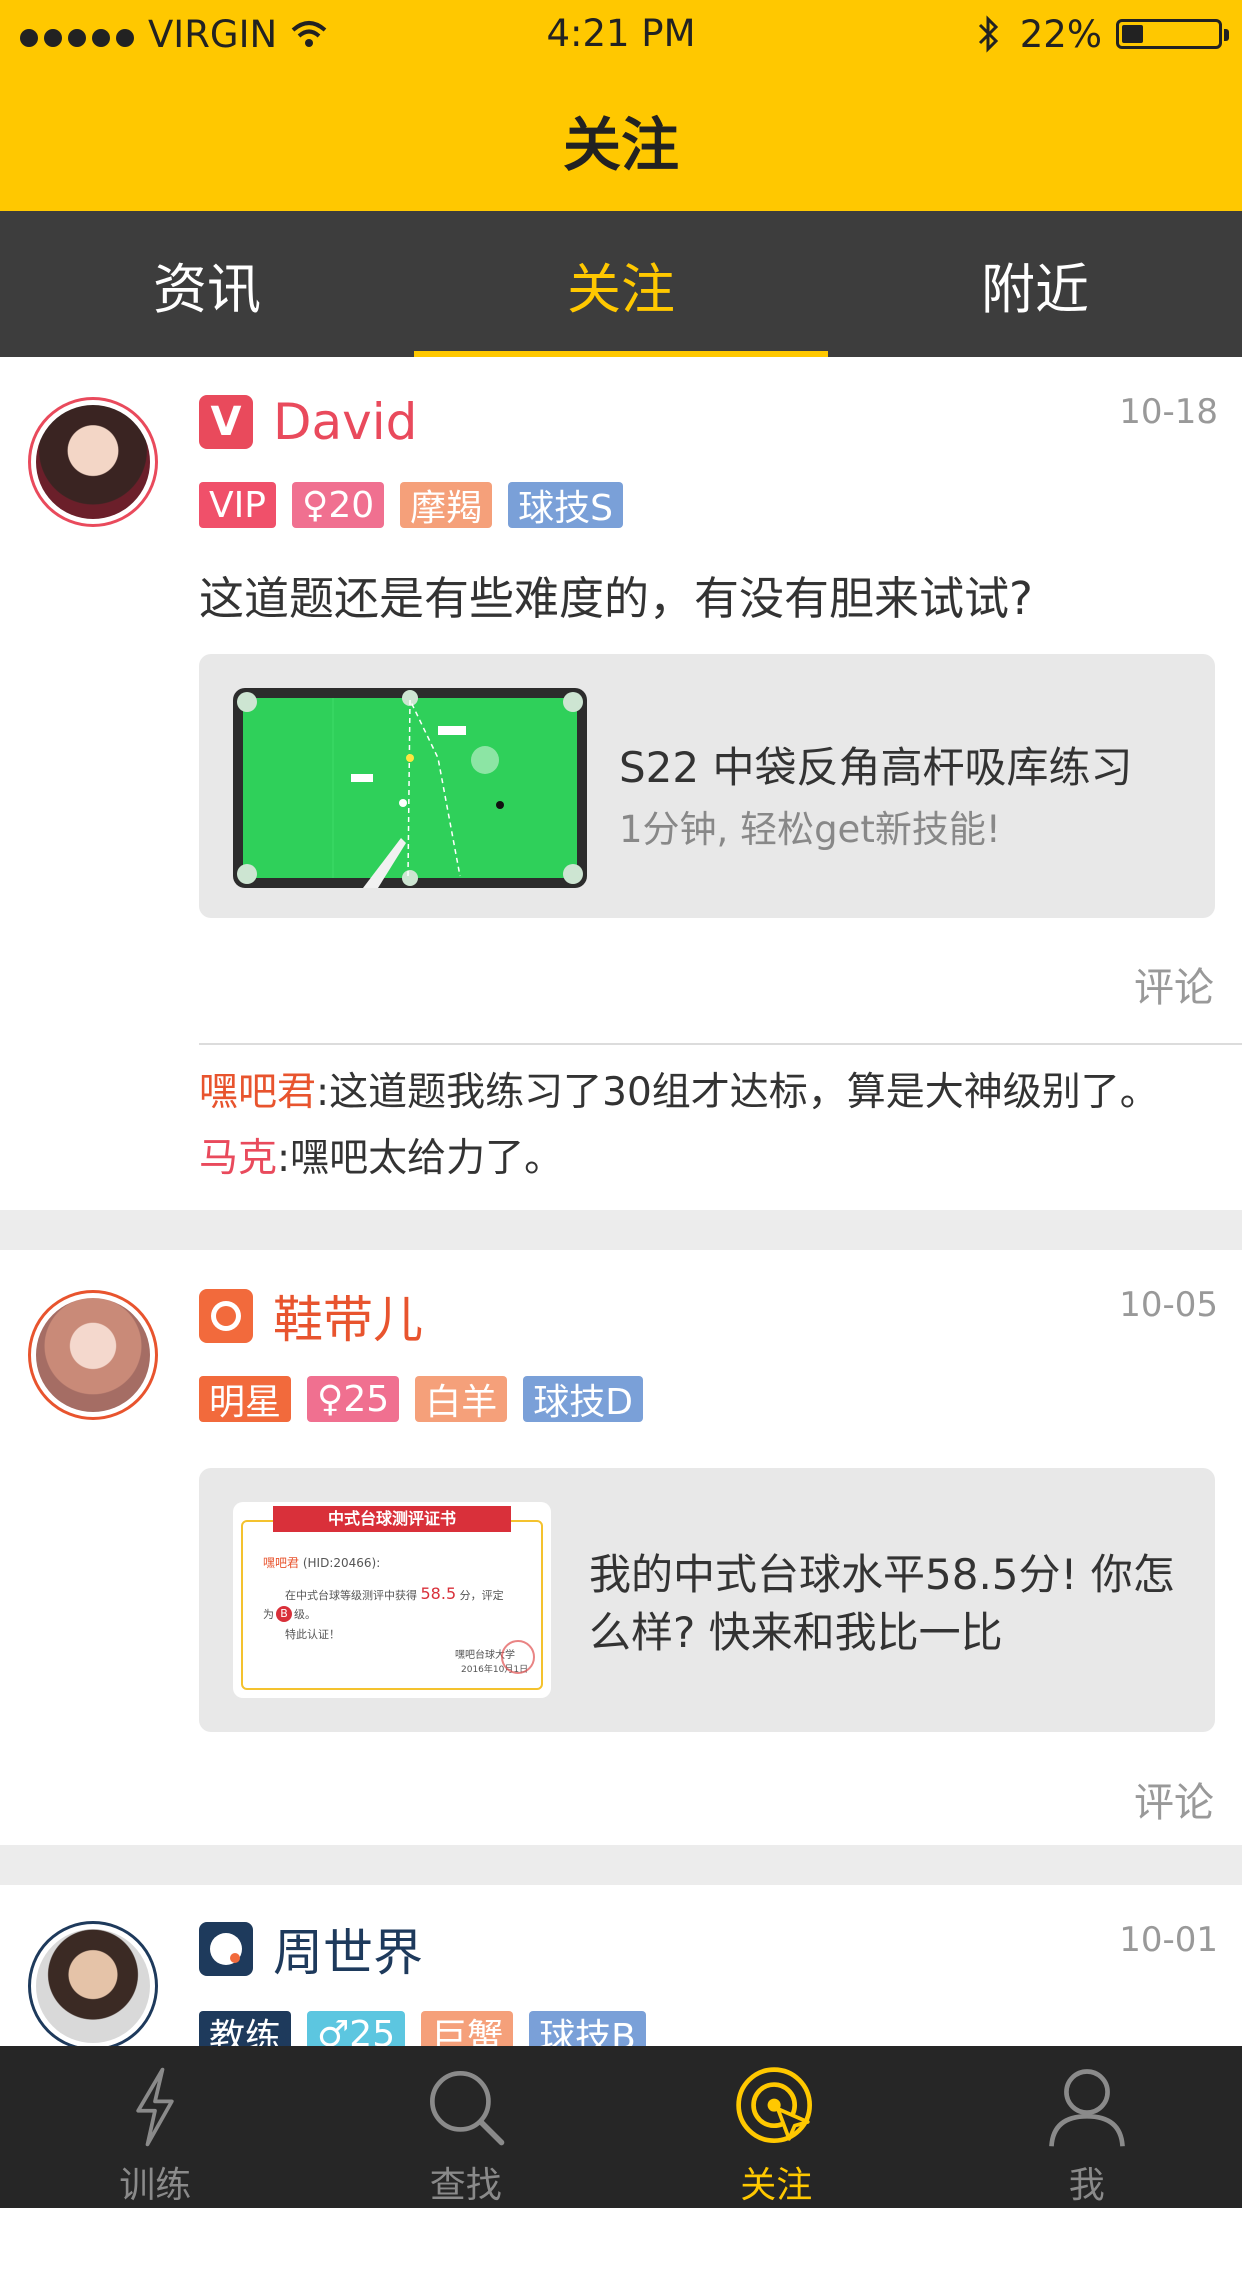  Describe the element at coordinates (776, 2182) in the screenshot. I see `tabbar-label: 关注` at that location.